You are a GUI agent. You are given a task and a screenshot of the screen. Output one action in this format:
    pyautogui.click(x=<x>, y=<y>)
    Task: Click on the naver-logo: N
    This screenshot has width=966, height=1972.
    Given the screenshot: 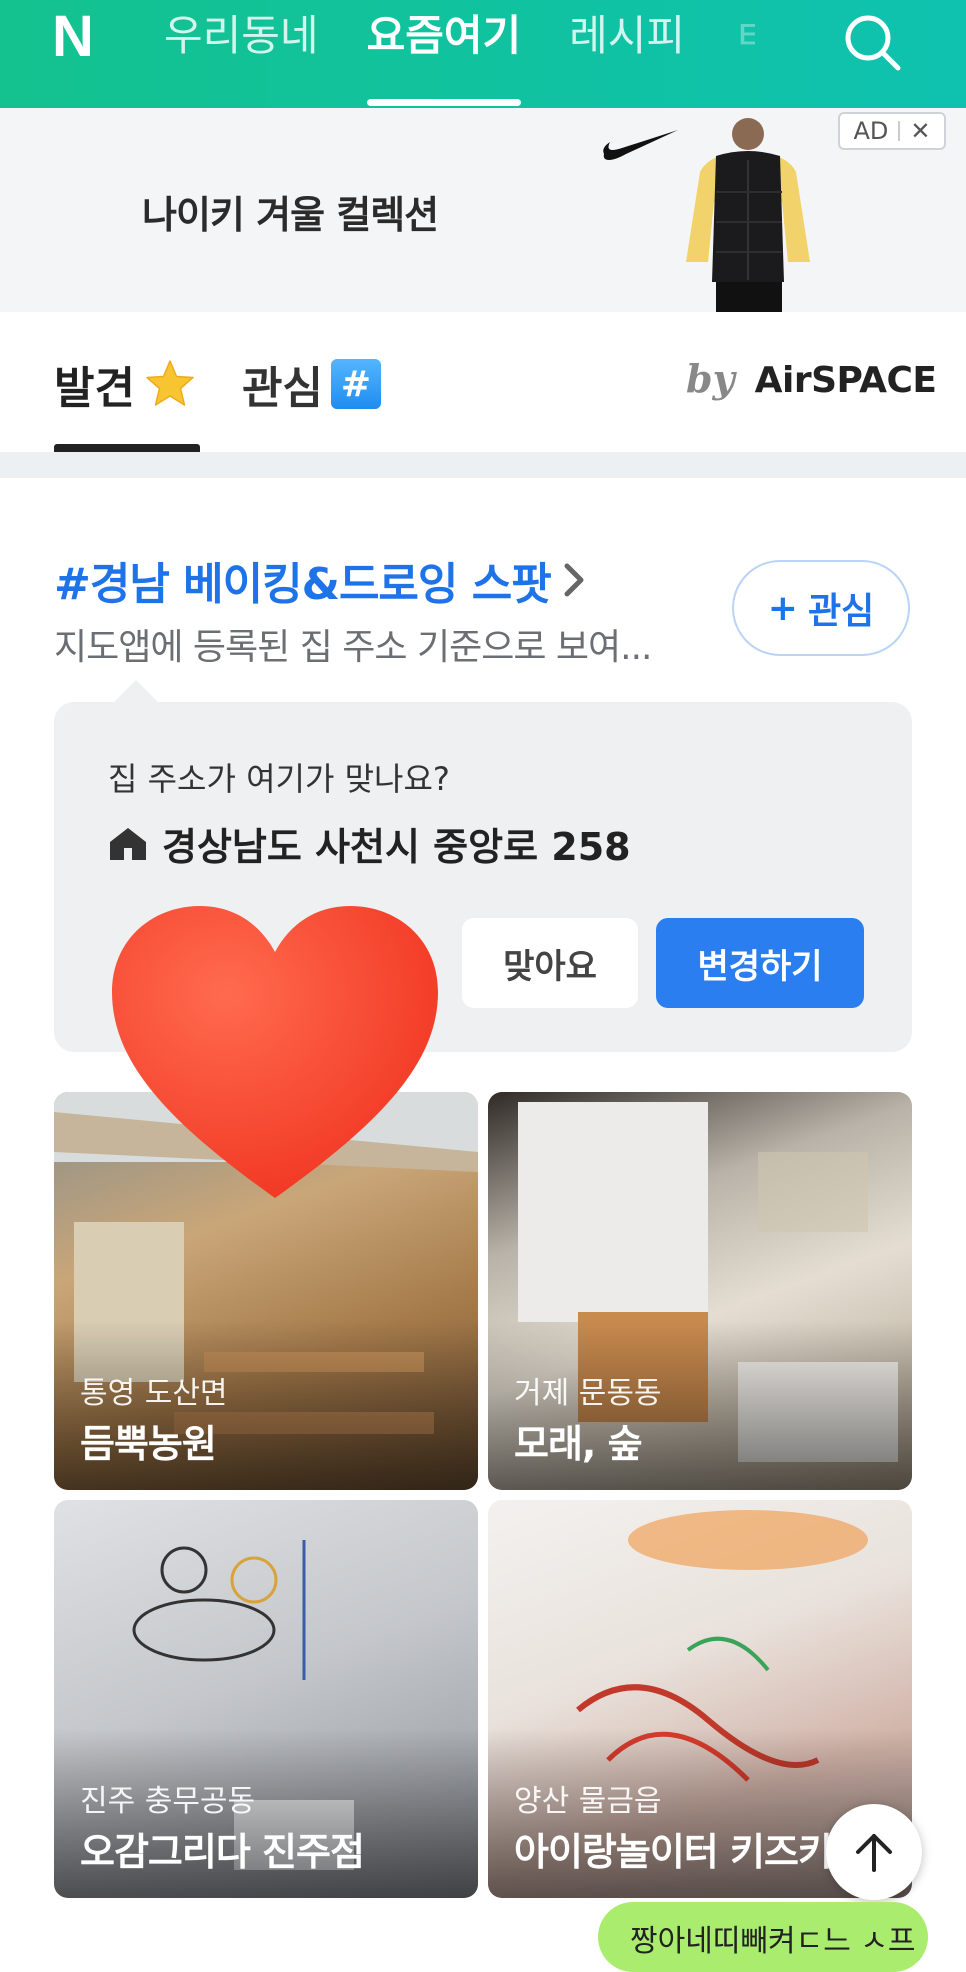 What is the action you would take?
    pyautogui.click(x=81, y=37)
    